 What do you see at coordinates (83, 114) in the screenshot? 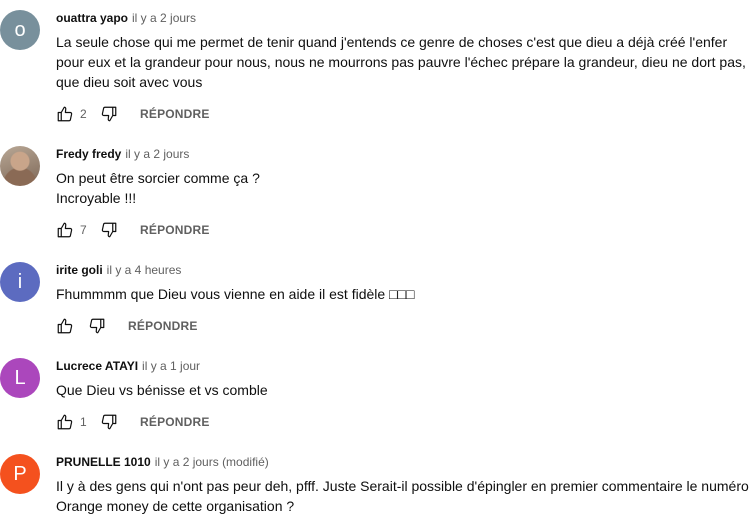
I see `like-count: 2` at bounding box center [83, 114].